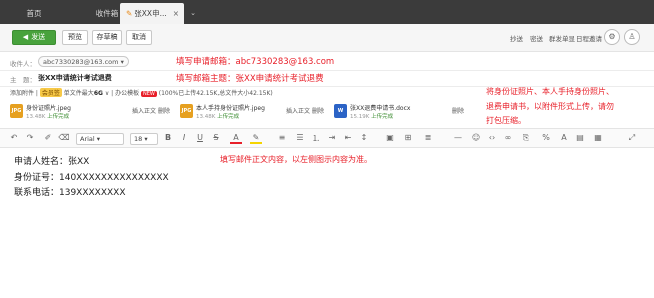 This screenshot has width=654, height=298. I want to click on screenshot-icon: ⎘, so click(526, 138).